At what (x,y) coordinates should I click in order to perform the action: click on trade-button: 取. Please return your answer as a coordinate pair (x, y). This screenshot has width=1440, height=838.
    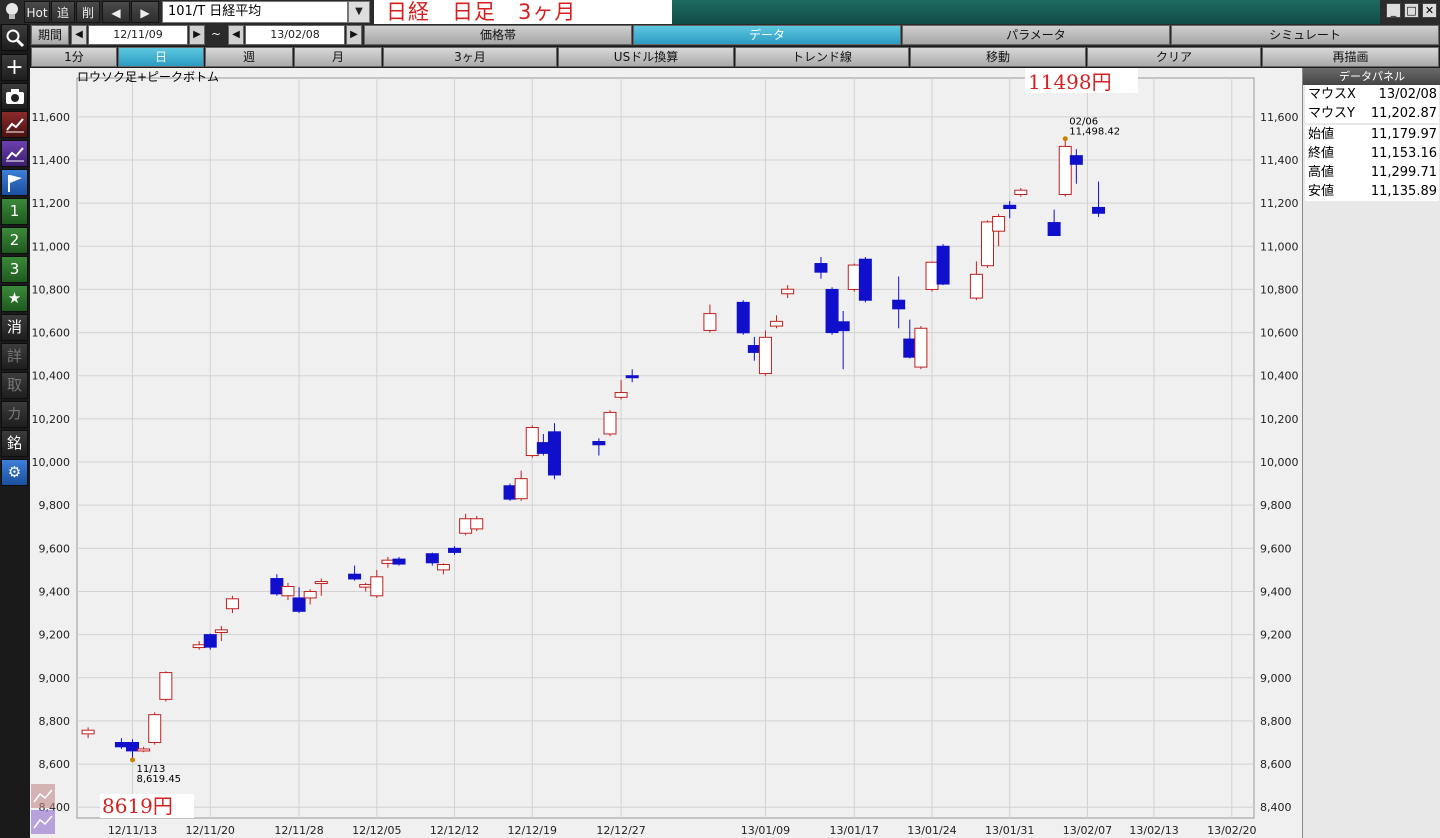
    Looking at the image, I should click on (14, 385).